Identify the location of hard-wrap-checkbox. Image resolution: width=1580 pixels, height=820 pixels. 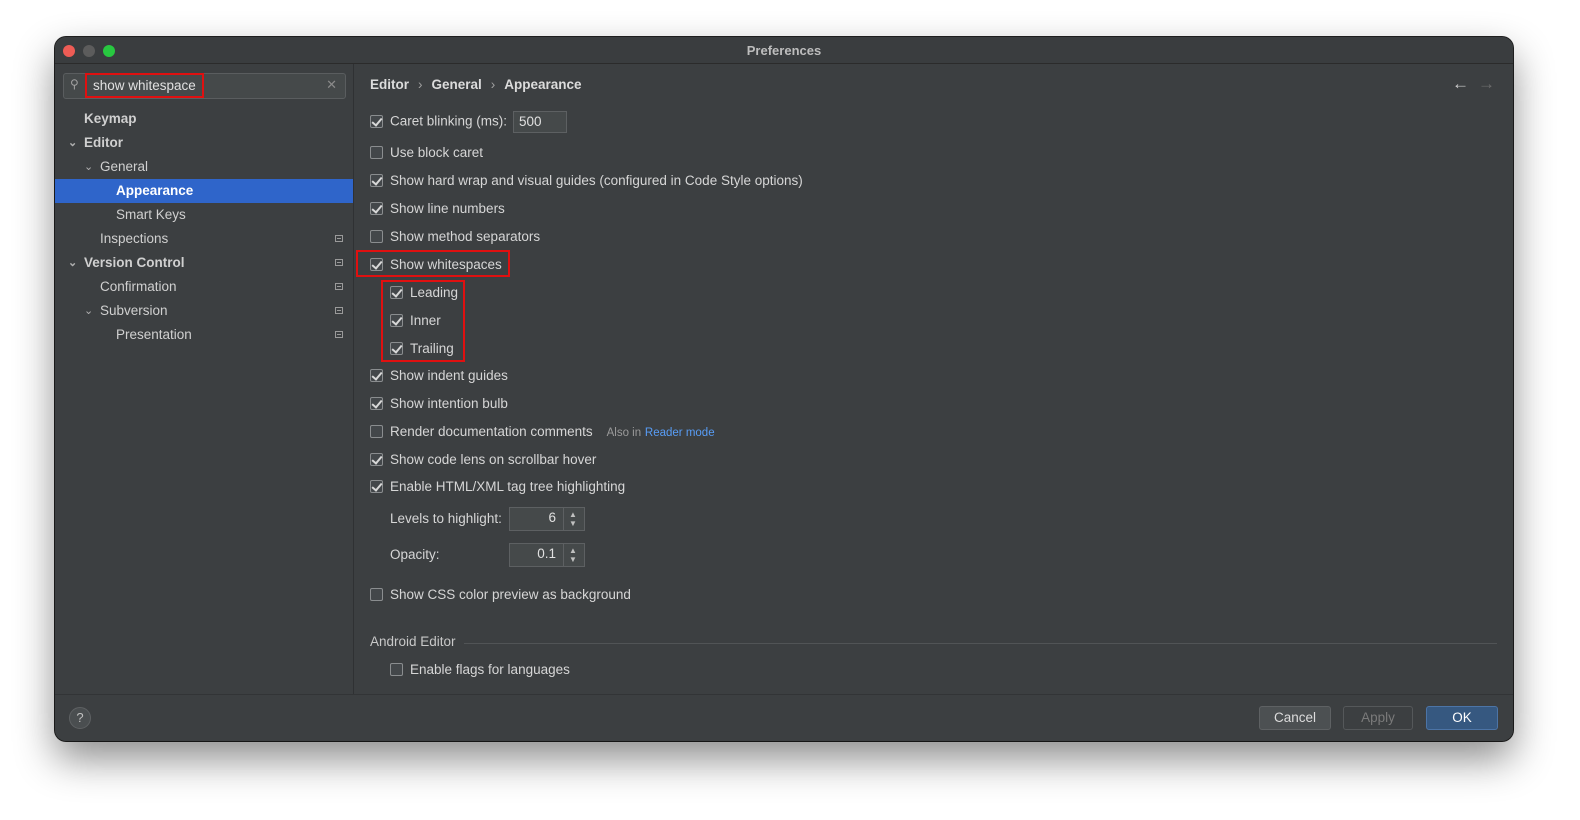
(376, 180).